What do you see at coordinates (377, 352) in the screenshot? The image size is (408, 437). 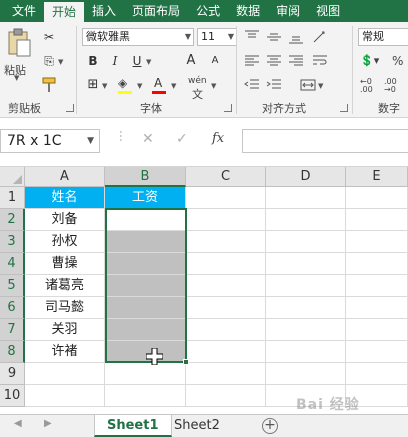 I see `cell-e8` at bounding box center [377, 352].